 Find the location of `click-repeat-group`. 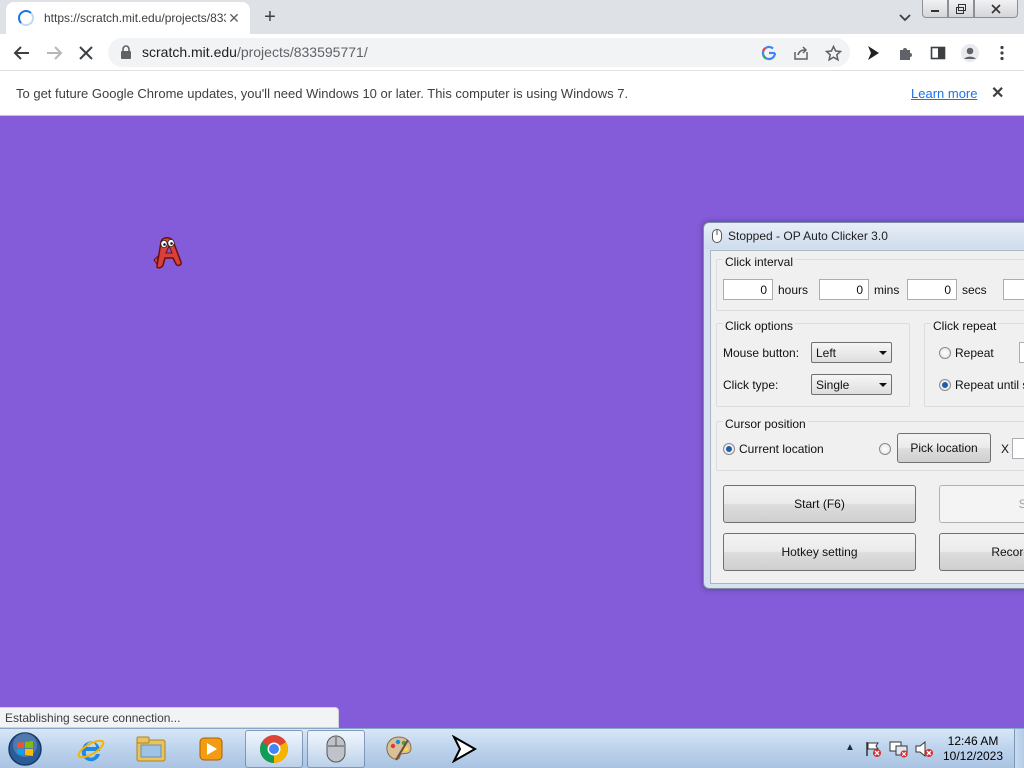

click-repeat-group is located at coordinates (974, 365).